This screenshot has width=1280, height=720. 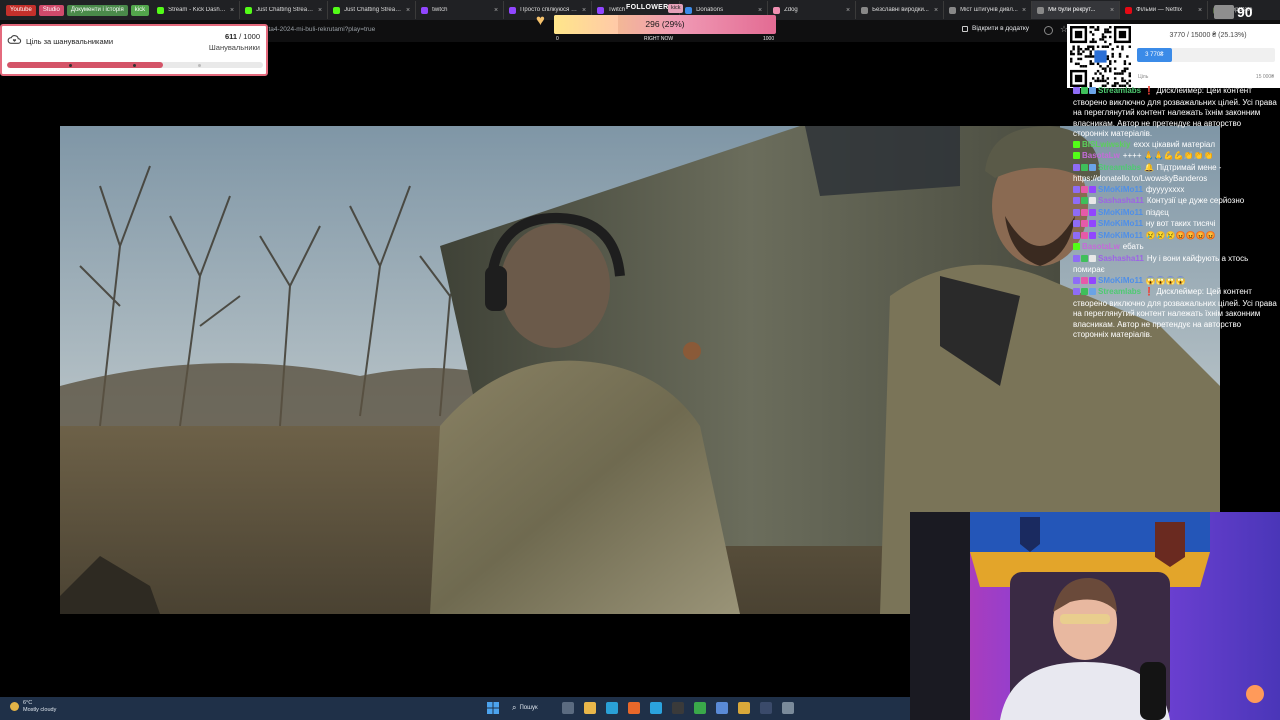 I want to click on bookmark-item: Youtube, so click(x=21, y=10).